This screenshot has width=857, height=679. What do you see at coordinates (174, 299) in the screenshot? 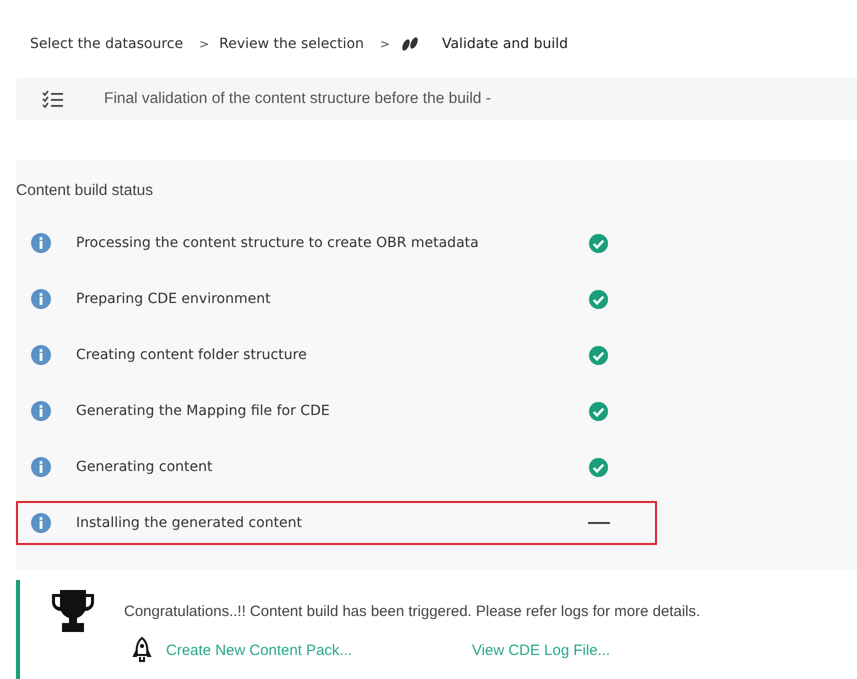
I see `step-label: Preparing CDE environment` at bounding box center [174, 299].